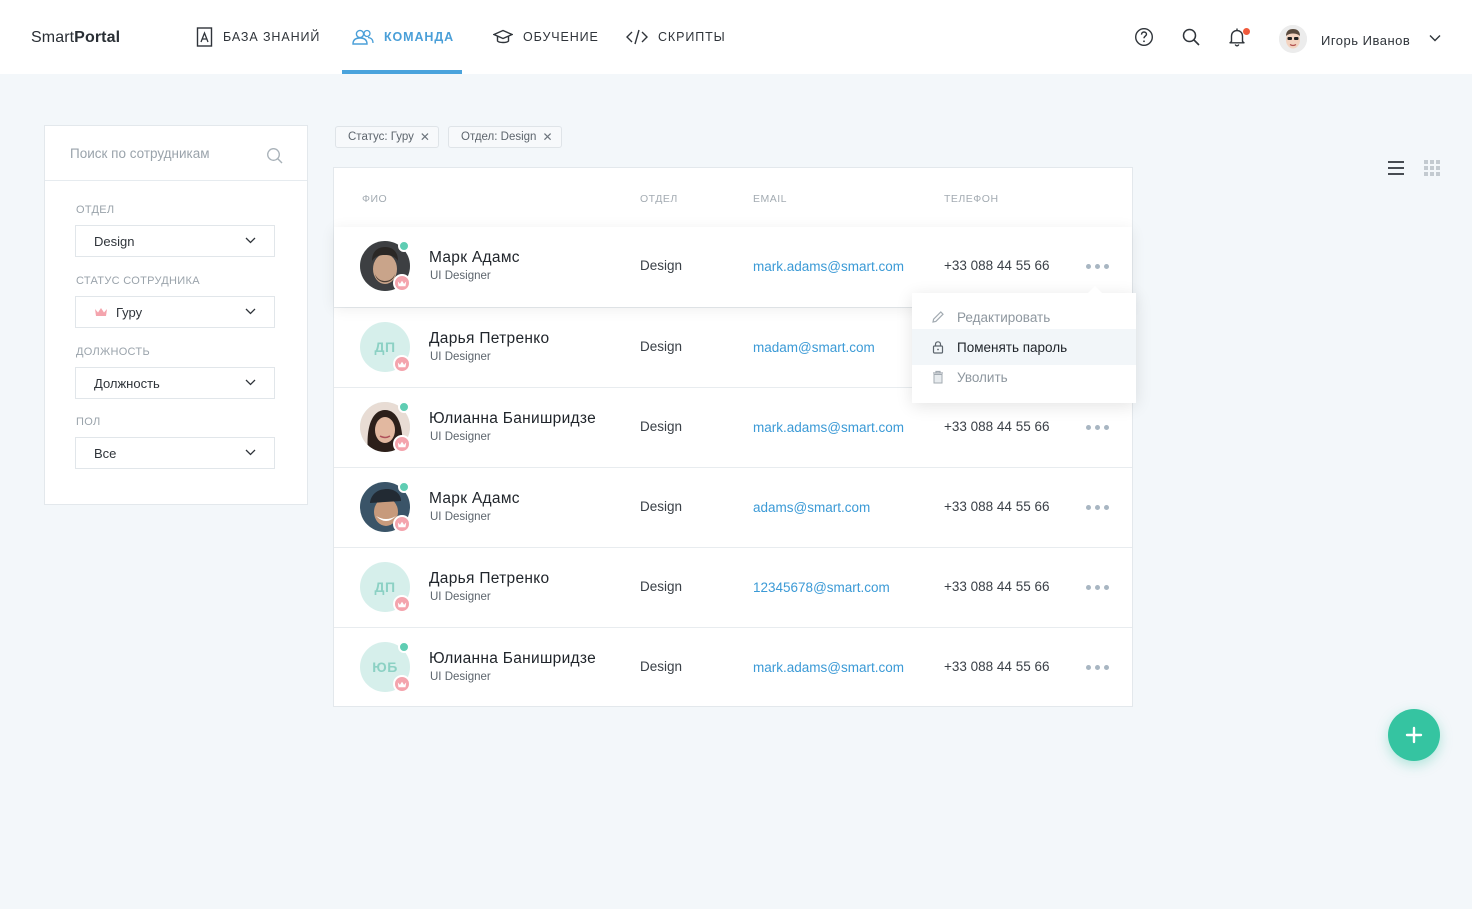  Describe the element at coordinates (114, 241) in the screenshot. I see `select-value: Design` at that location.